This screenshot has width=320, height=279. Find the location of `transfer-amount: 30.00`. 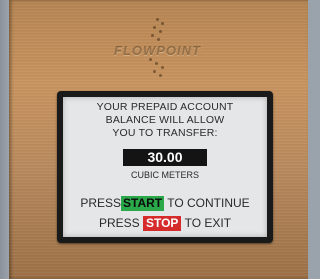

transfer-amount: 30.00 is located at coordinates (165, 157).